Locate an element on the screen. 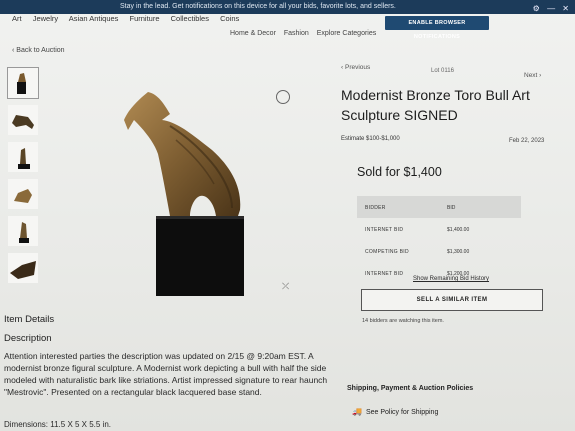 Image resolution: width=575 pixels, height=431 pixels. back-label: Back to Auction is located at coordinates (40, 50).